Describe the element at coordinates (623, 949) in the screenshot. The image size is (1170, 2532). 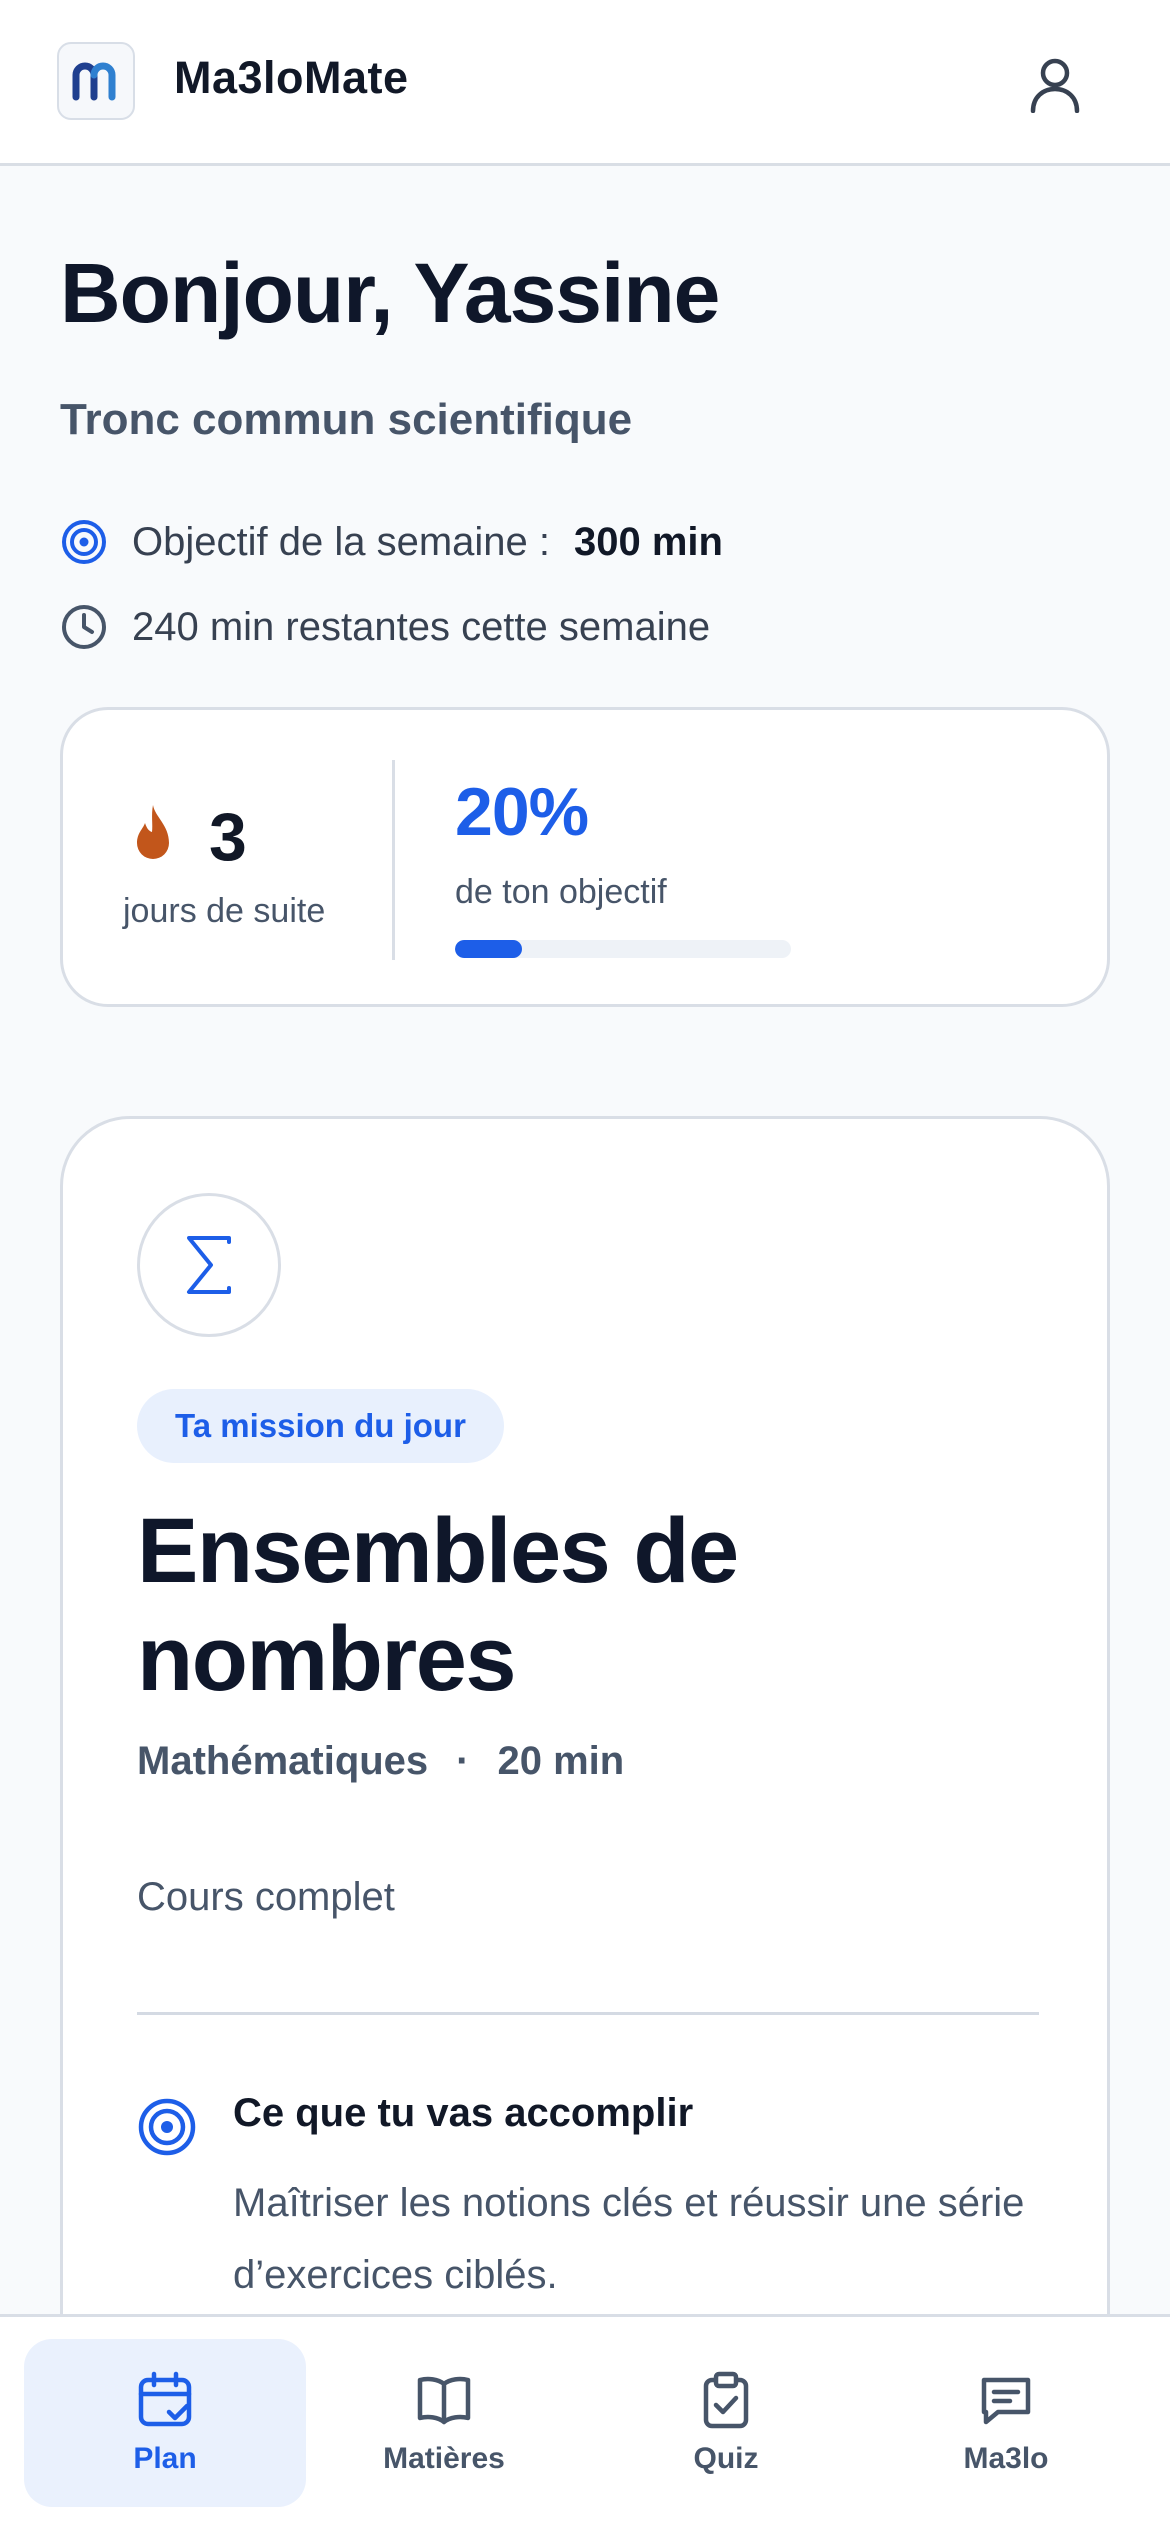
I see `progress-bar` at that location.